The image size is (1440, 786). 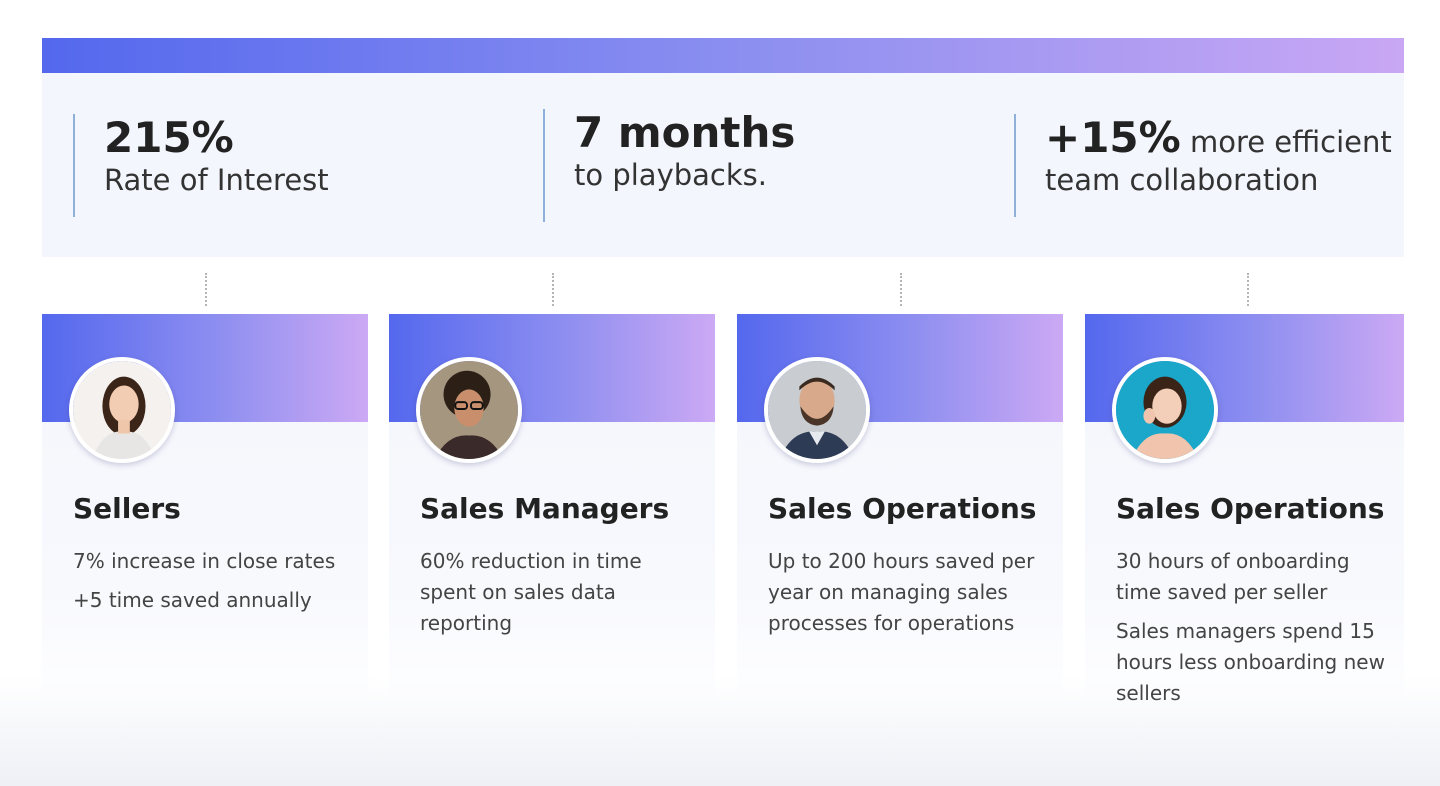 I want to click on stat-label: to playbacks., so click(x=670, y=175).